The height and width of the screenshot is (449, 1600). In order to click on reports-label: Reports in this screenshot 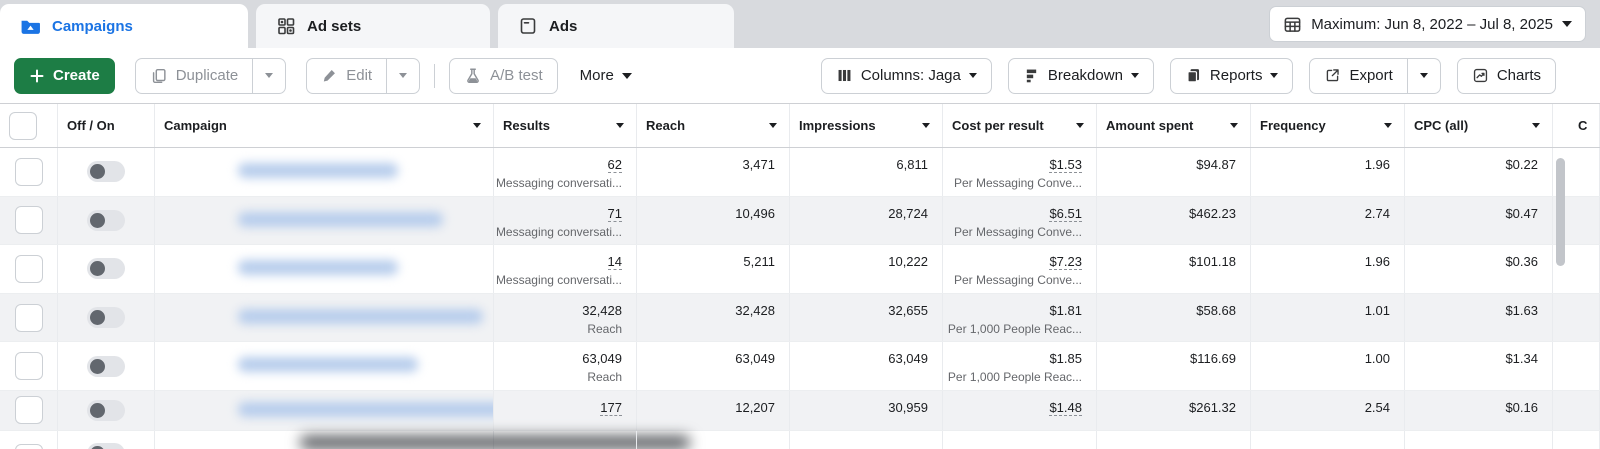, I will do `click(1236, 75)`.